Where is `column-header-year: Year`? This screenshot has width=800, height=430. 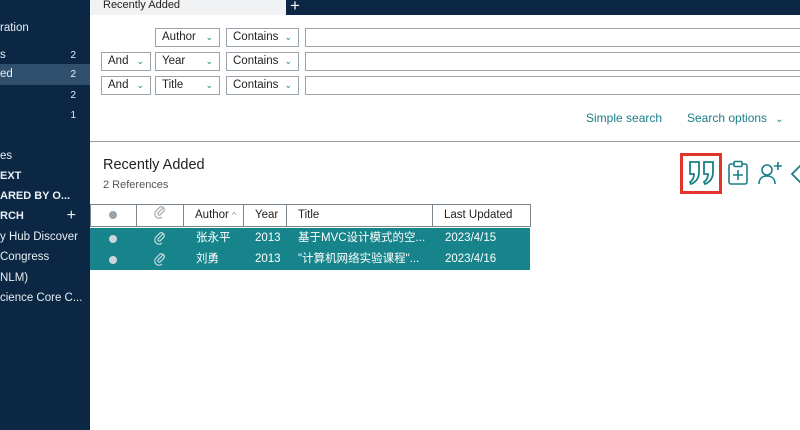
column-header-year: Year is located at coordinates (265, 215).